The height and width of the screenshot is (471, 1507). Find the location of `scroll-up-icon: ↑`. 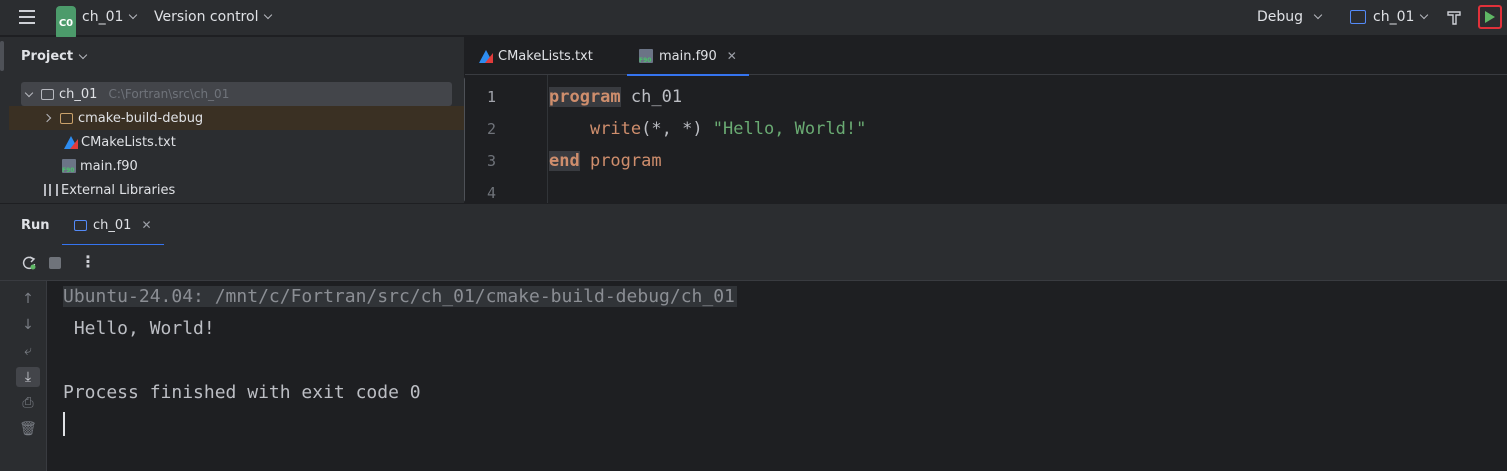

scroll-up-icon: ↑ is located at coordinates (28, 299).